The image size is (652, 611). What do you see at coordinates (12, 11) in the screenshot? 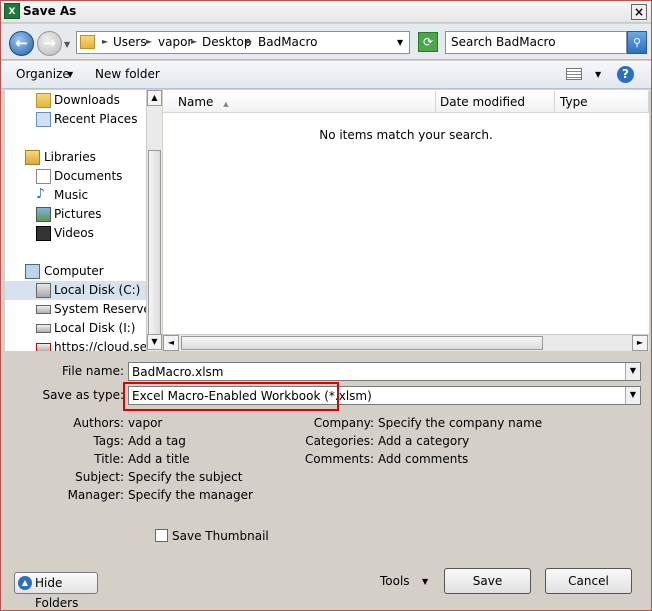
I see `excel-app-icon: X` at bounding box center [12, 11].